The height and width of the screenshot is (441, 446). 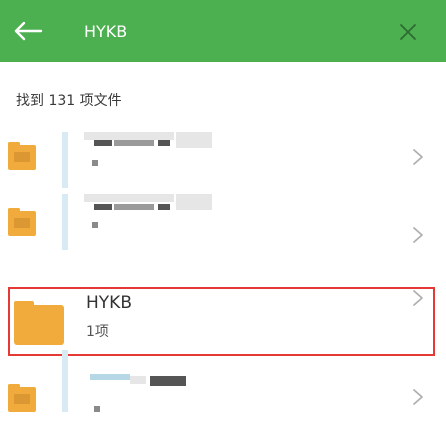 I want to click on list-item, so click(x=223, y=217).